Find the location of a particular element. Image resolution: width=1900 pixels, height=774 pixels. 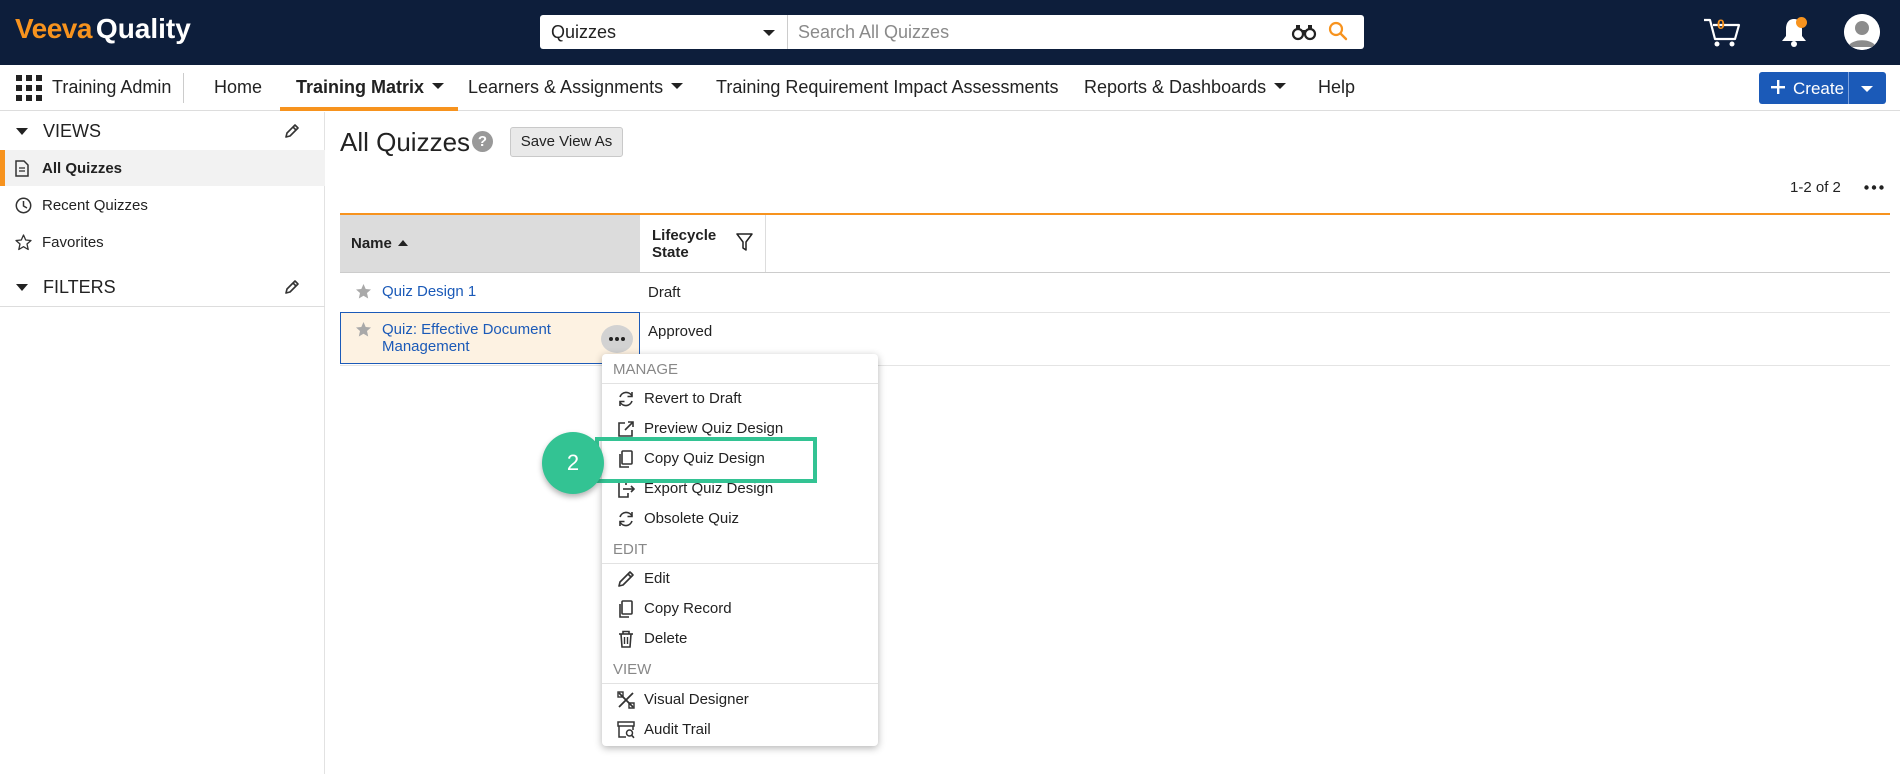

star-icon is located at coordinates (23, 242).